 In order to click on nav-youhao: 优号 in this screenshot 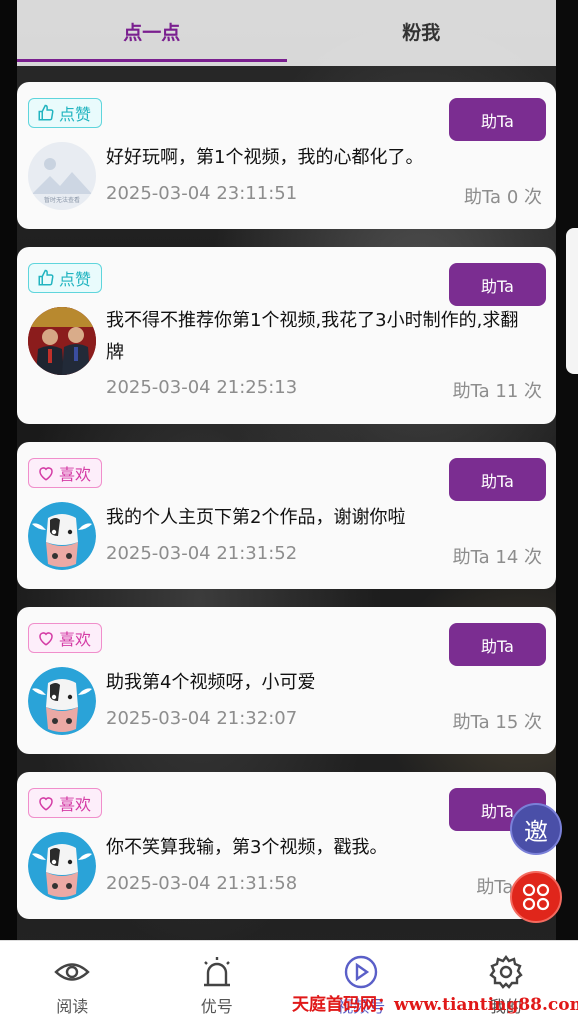, I will do `click(217, 982)`.